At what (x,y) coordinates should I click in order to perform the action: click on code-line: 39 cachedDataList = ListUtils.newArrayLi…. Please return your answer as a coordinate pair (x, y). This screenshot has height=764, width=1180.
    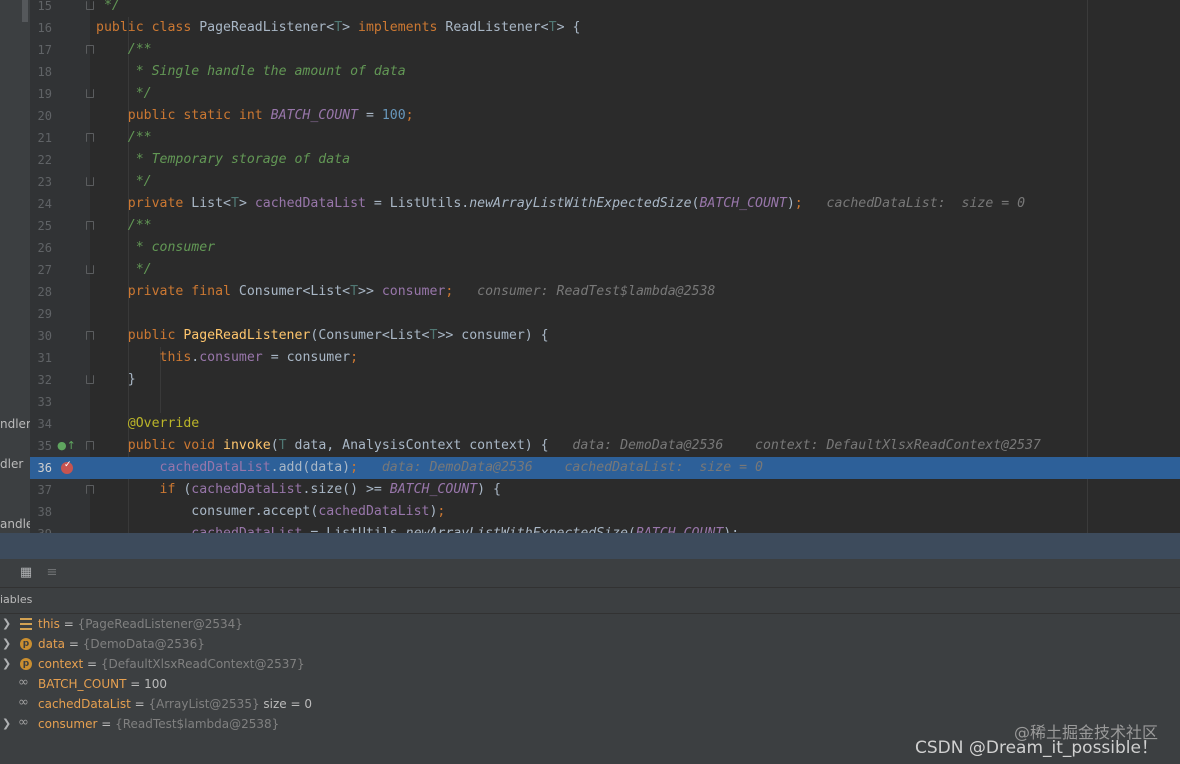
    Looking at the image, I should click on (605, 528).